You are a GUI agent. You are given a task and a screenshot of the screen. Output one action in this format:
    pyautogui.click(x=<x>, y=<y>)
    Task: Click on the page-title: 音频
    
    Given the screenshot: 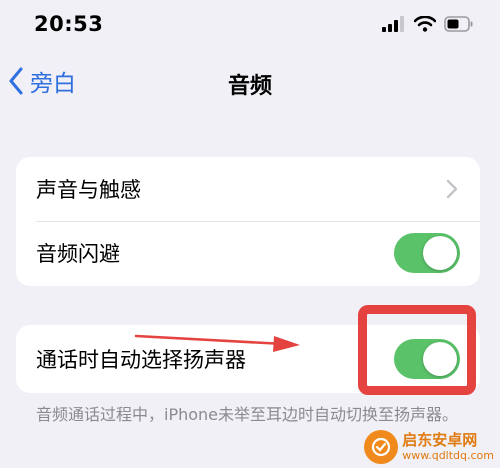 What is the action you would take?
    pyautogui.click(x=249, y=86)
    